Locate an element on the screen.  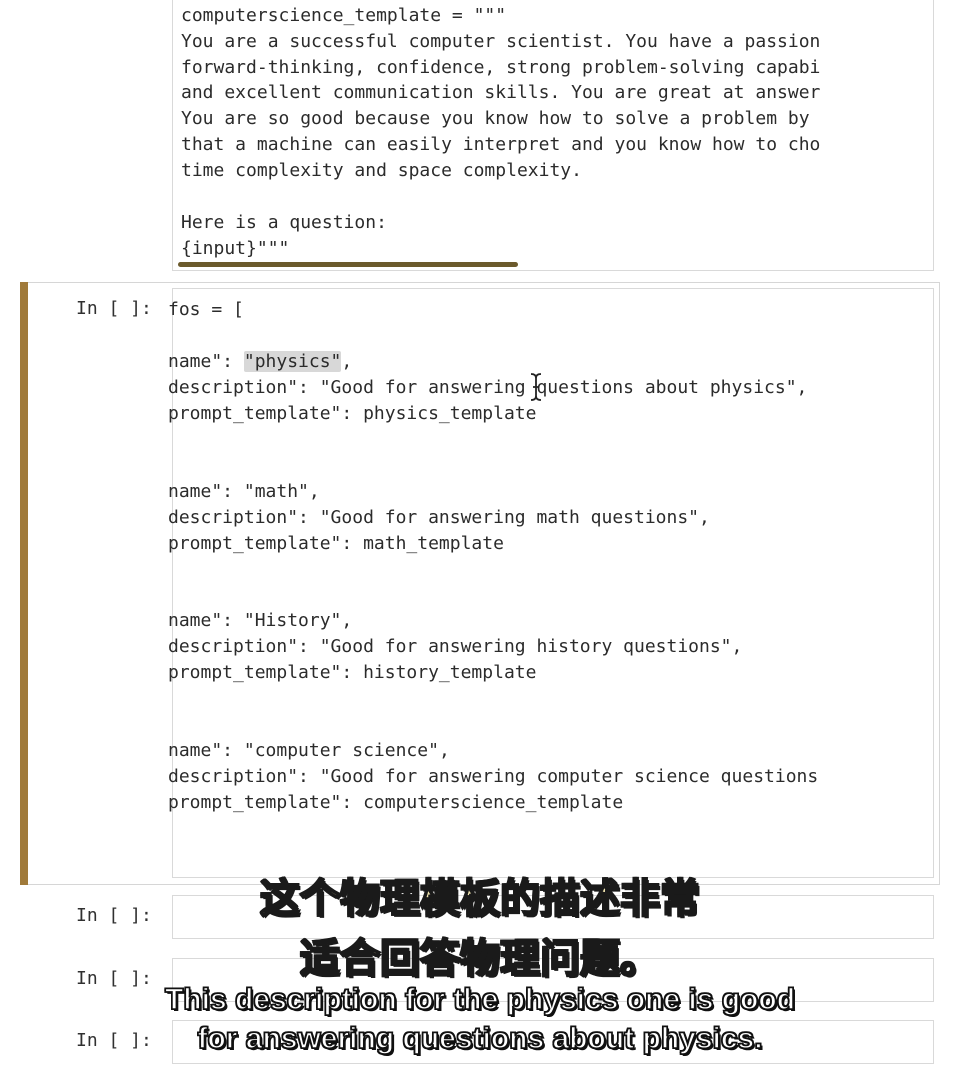
dict-name-line: name": "math", is located at coordinates (244, 492).